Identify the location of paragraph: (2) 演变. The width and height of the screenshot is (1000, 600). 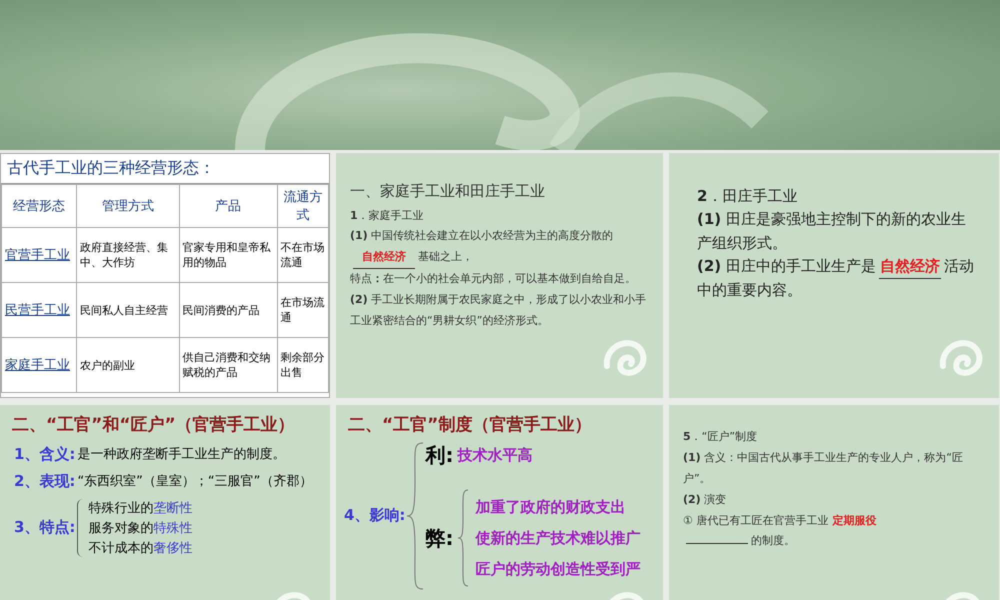
(705, 500).